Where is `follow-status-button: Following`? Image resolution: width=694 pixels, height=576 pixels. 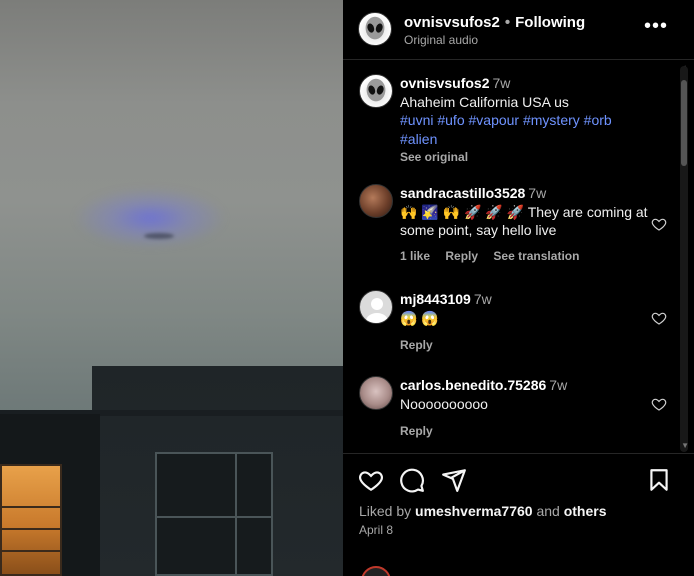 follow-status-button: Following is located at coordinates (550, 22).